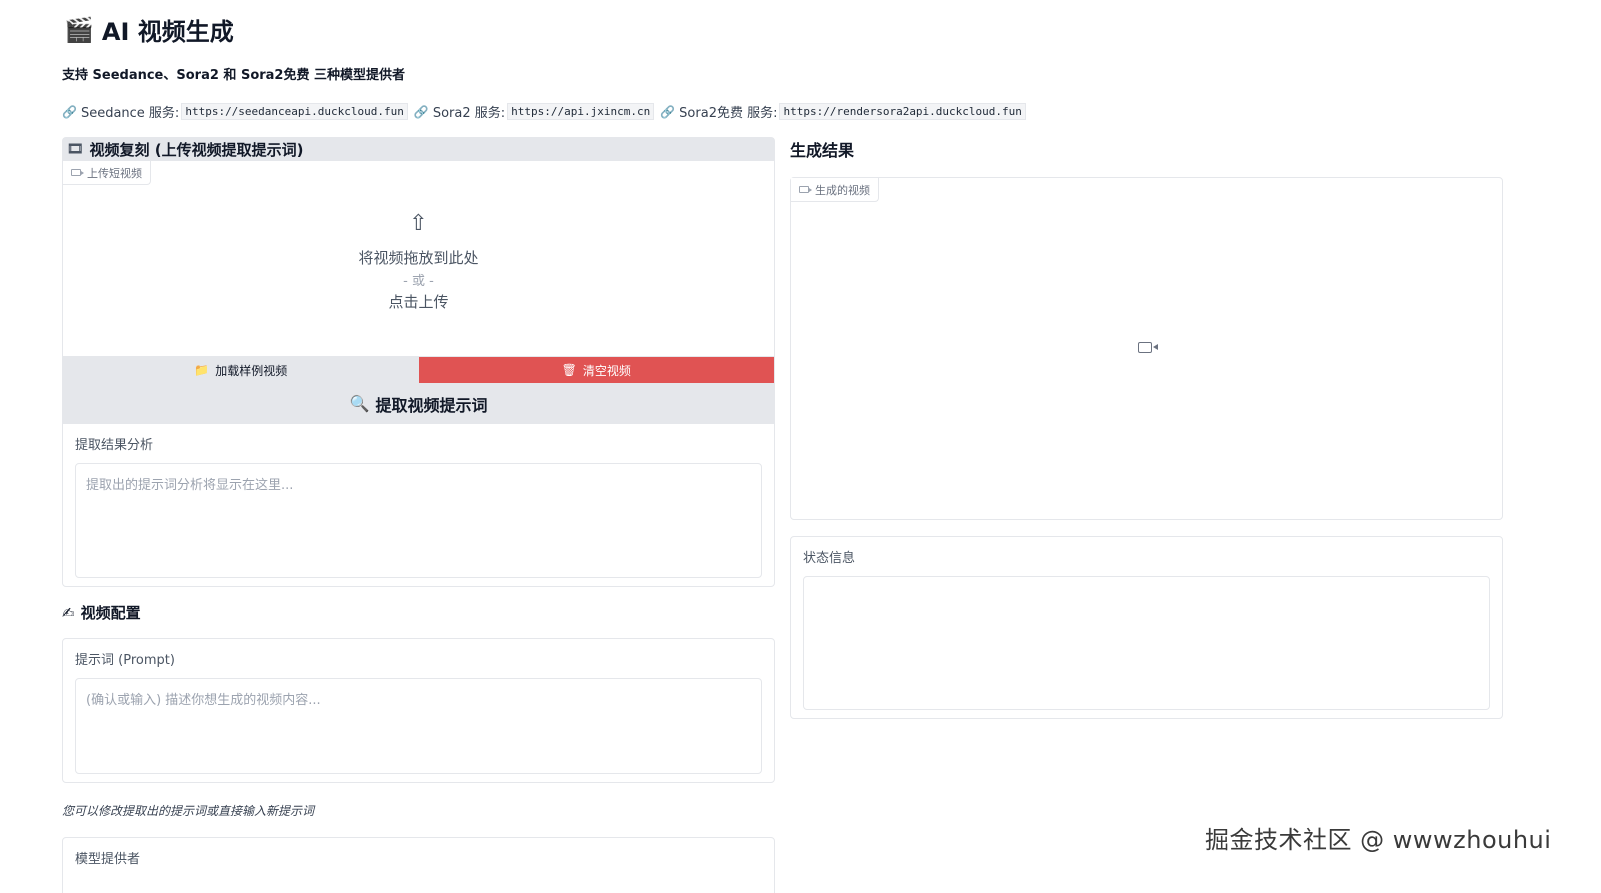 The height and width of the screenshot is (893, 1601). What do you see at coordinates (188, 811) in the screenshot?
I see `prompt-note: 您可以修改提取出的提示词或直接输入新提示词` at bounding box center [188, 811].